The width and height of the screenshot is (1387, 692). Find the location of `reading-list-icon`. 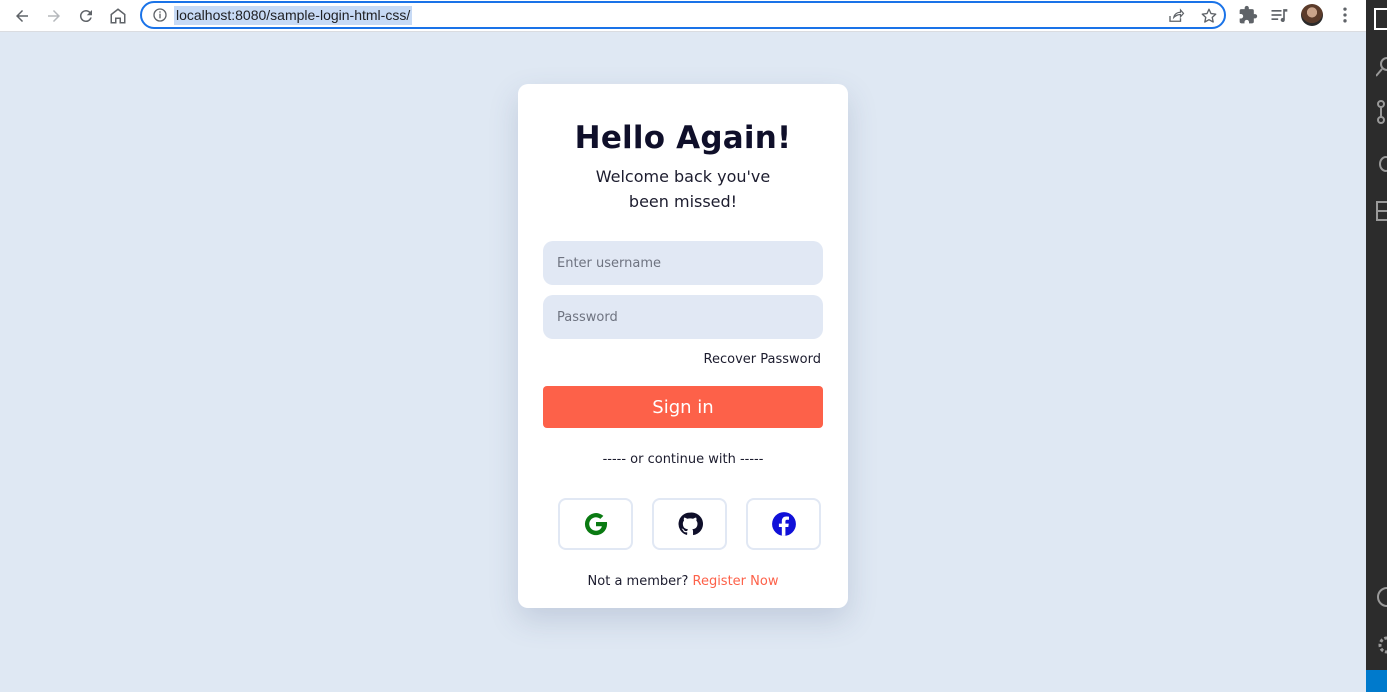

reading-list-icon is located at coordinates (1279, 15).